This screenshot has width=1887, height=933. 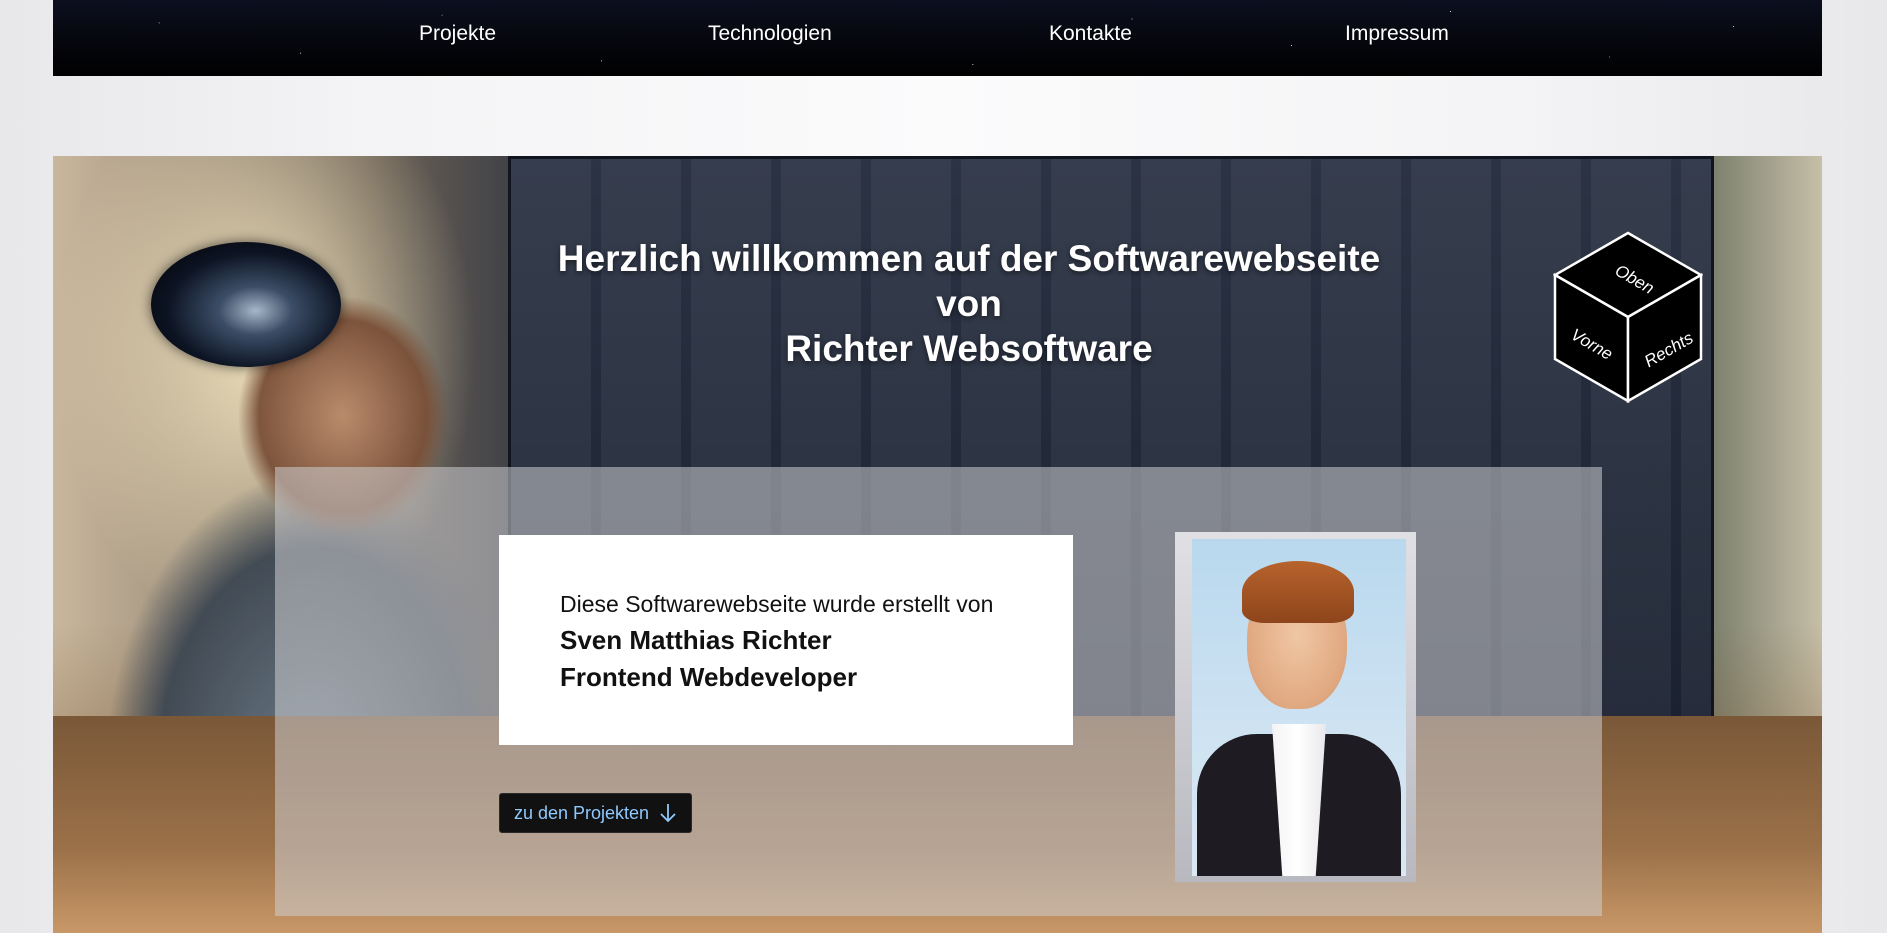 What do you see at coordinates (668, 813) in the screenshot?
I see `arrow-down-icon` at bounding box center [668, 813].